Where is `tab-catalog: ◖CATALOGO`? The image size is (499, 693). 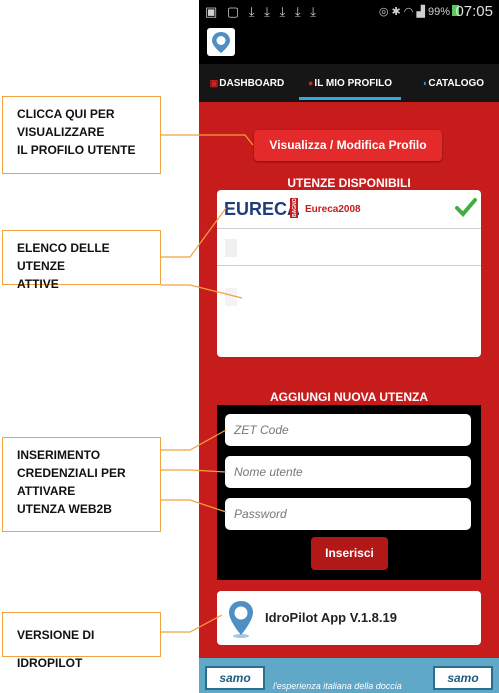 tab-catalog: ◖CATALOGO is located at coordinates (453, 83).